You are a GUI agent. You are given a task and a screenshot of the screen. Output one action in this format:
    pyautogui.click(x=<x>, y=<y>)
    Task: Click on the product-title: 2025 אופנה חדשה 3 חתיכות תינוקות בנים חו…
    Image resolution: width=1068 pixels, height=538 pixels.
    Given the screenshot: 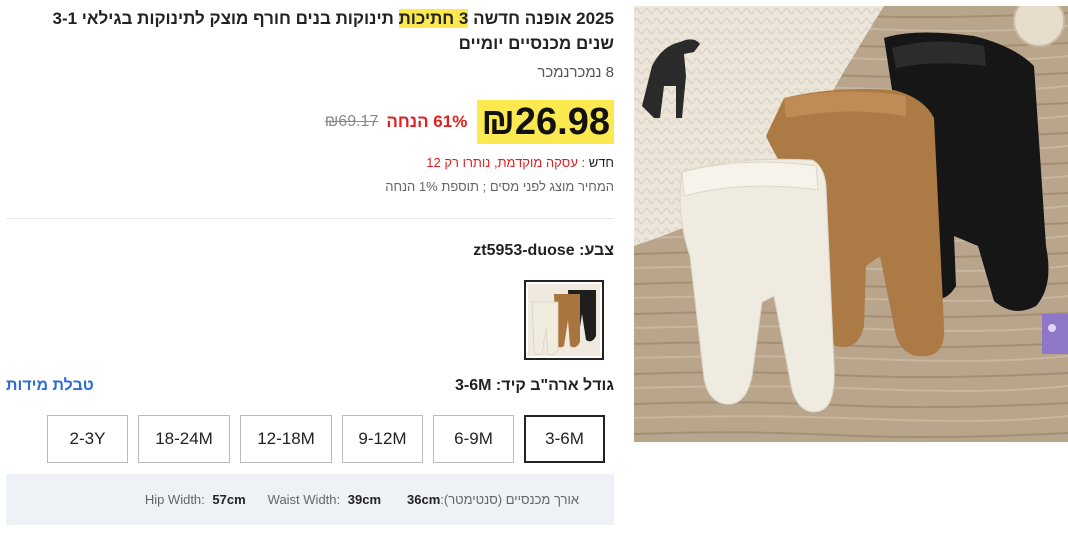 What is the action you would take?
    pyautogui.click(x=314, y=31)
    